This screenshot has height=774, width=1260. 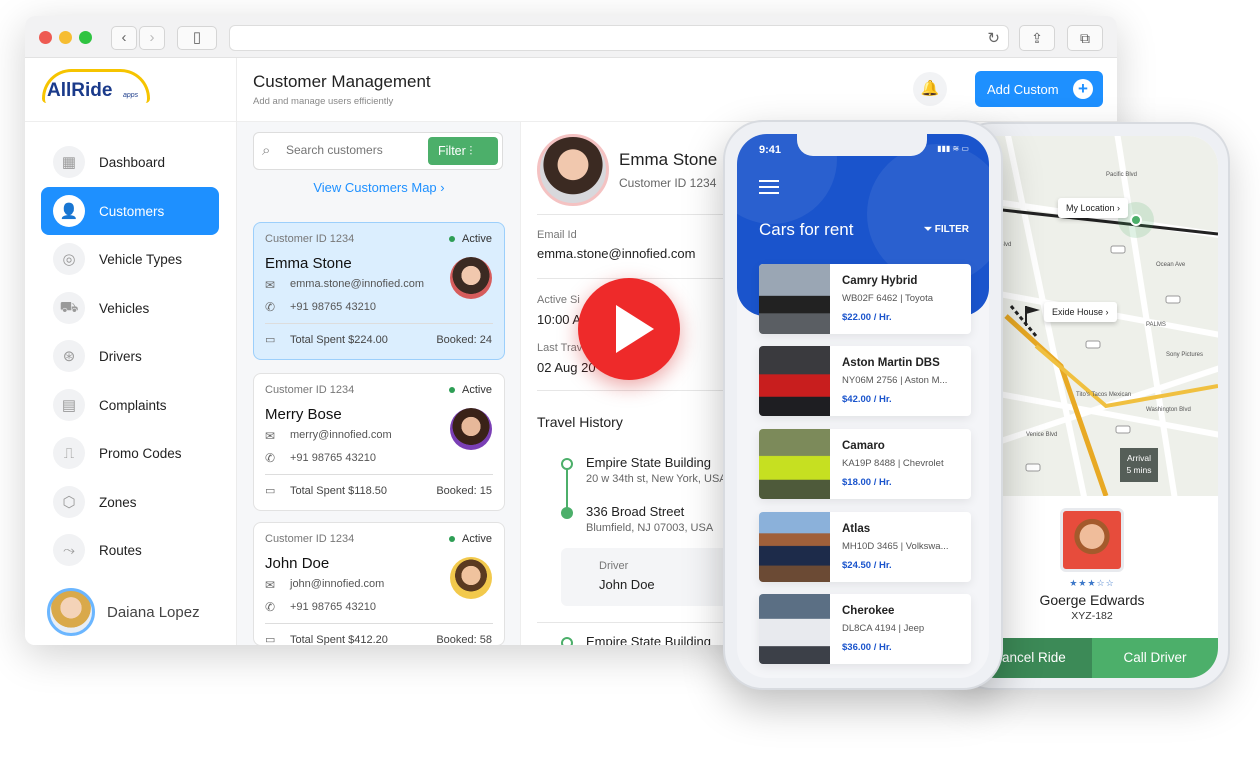 I want to click on sidebar-toggle-icon: ▯, so click(x=197, y=38).